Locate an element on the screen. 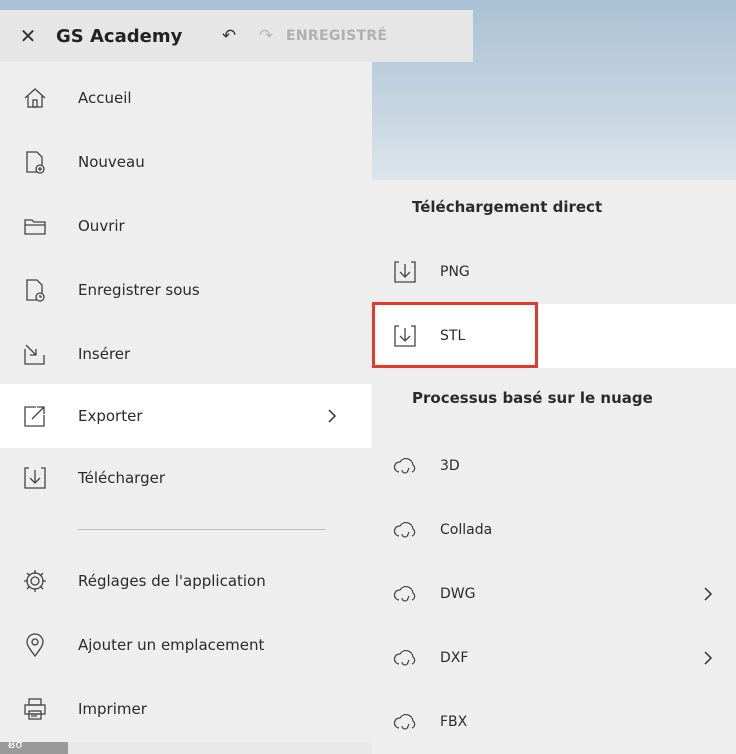 This screenshot has width=736, height=754. new-file-icon is located at coordinates (35, 162).